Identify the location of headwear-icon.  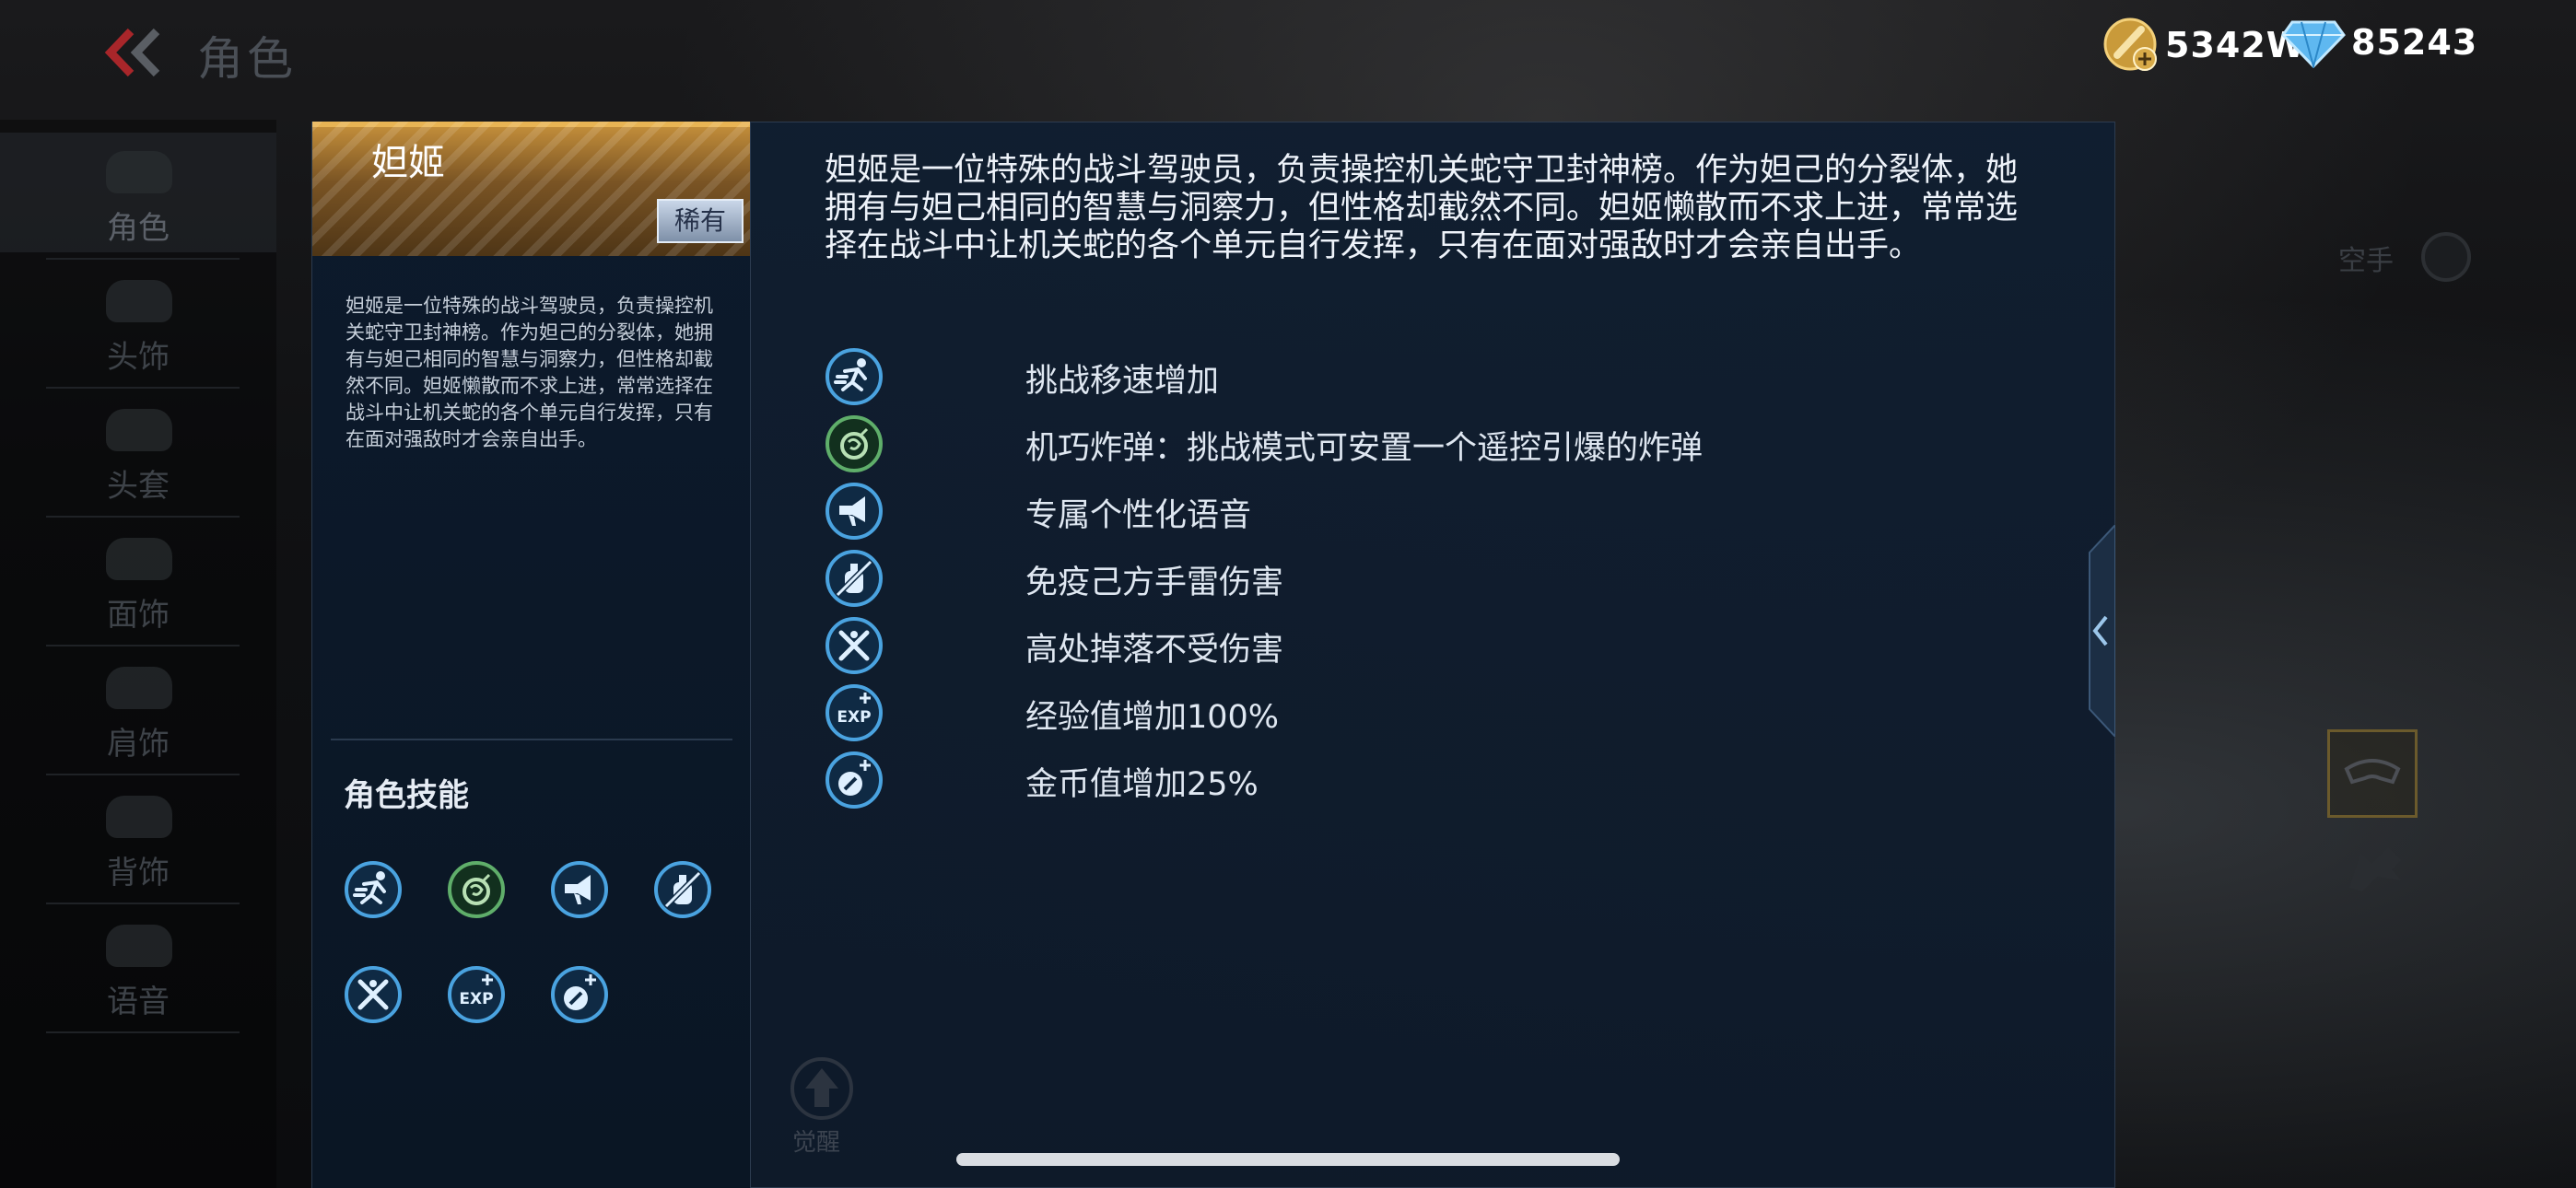
(139, 301).